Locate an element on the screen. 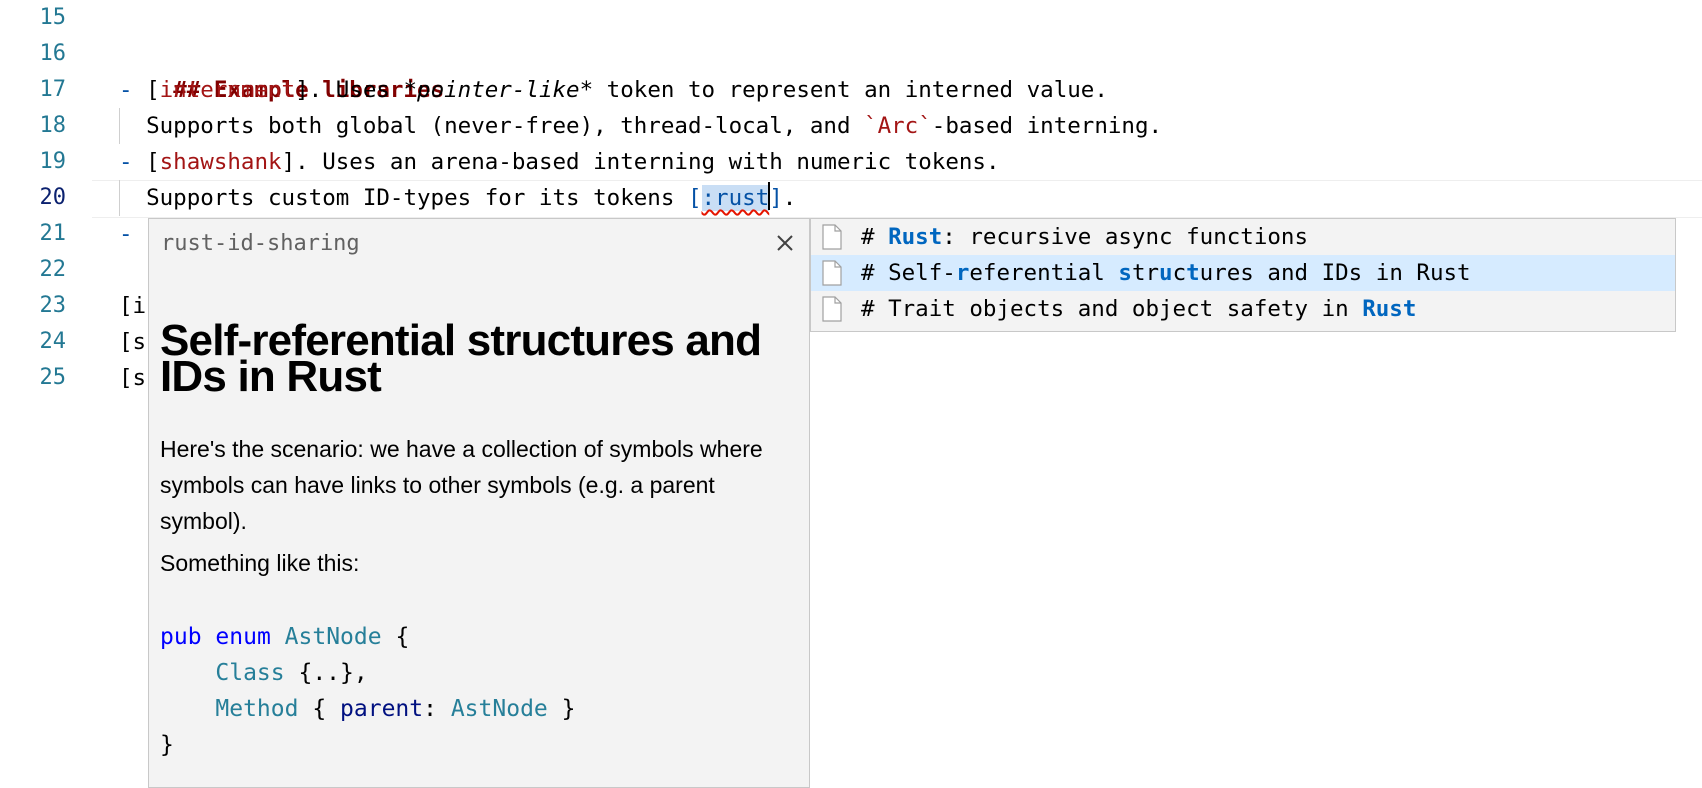 This screenshot has height=788, width=1702. text-span: ]. Uses is located at coordinates (349, 90).